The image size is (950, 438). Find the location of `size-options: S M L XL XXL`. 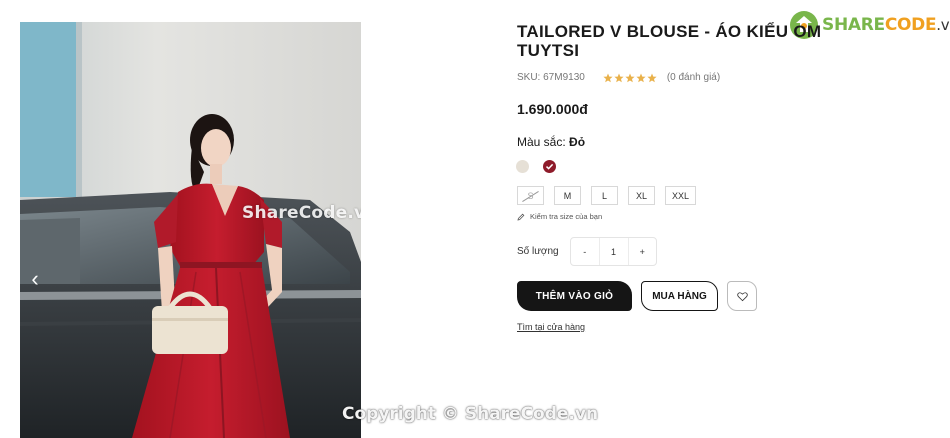

size-options: S M L XL XXL is located at coordinates (611, 195).